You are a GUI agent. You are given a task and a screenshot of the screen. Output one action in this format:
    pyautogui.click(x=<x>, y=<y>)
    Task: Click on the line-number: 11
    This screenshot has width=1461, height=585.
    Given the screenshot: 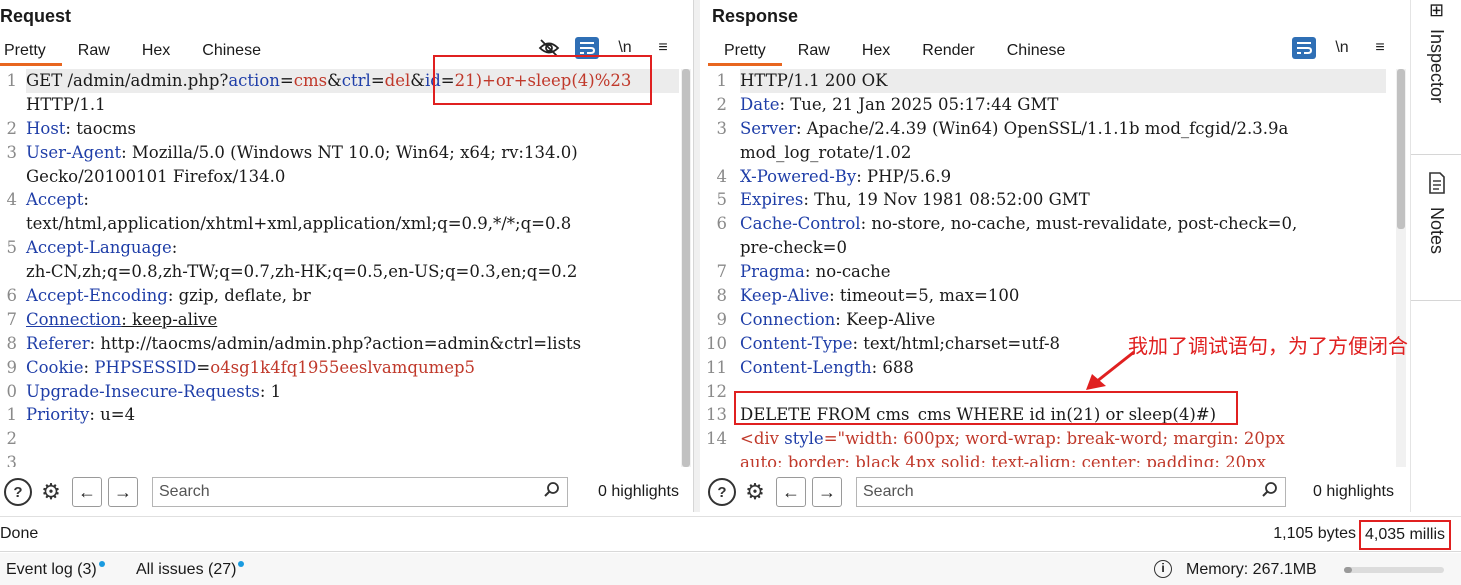 What is the action you would take?
    pyautogui.click(x=716, y=367)
    